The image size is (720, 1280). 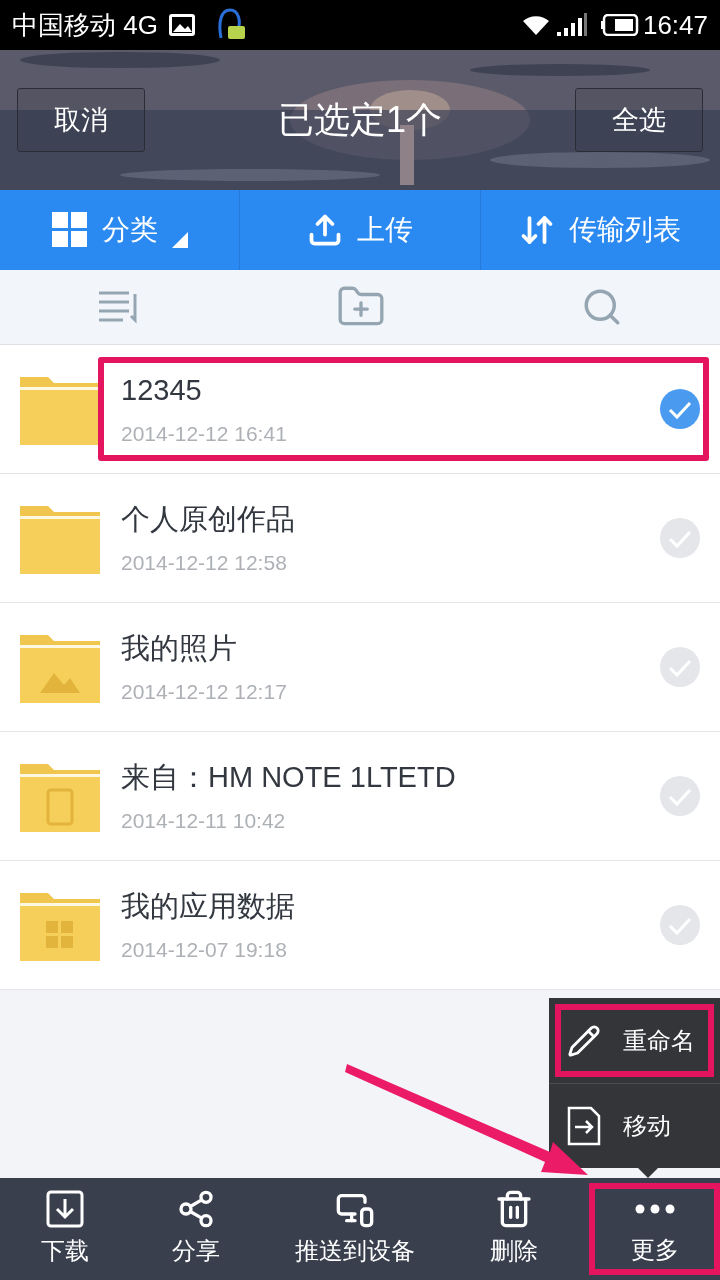 I want to click on bottom-action: 分享, so click(x=195, y=1229).